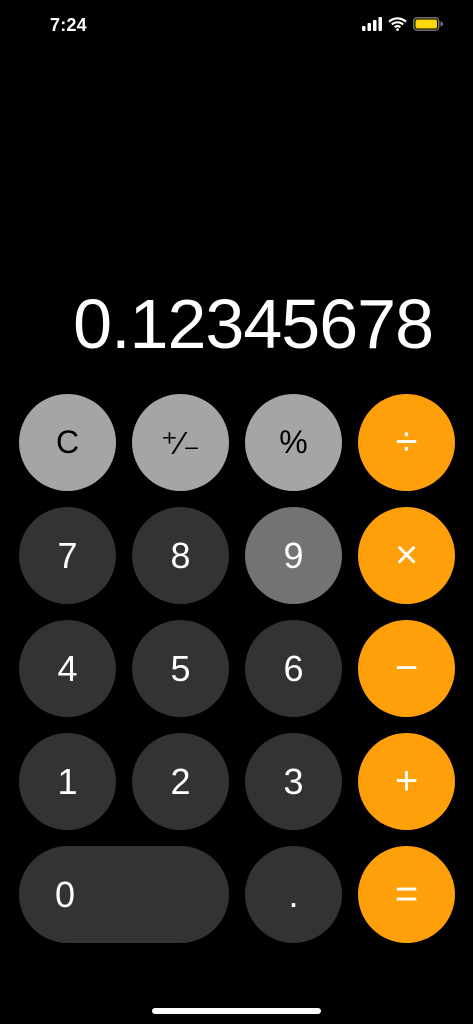 This screenshot has height=1024, width=473. Describe the element at coordinates (293, 555) in the screenshot. I see `digit-9-button: 9` at that location.